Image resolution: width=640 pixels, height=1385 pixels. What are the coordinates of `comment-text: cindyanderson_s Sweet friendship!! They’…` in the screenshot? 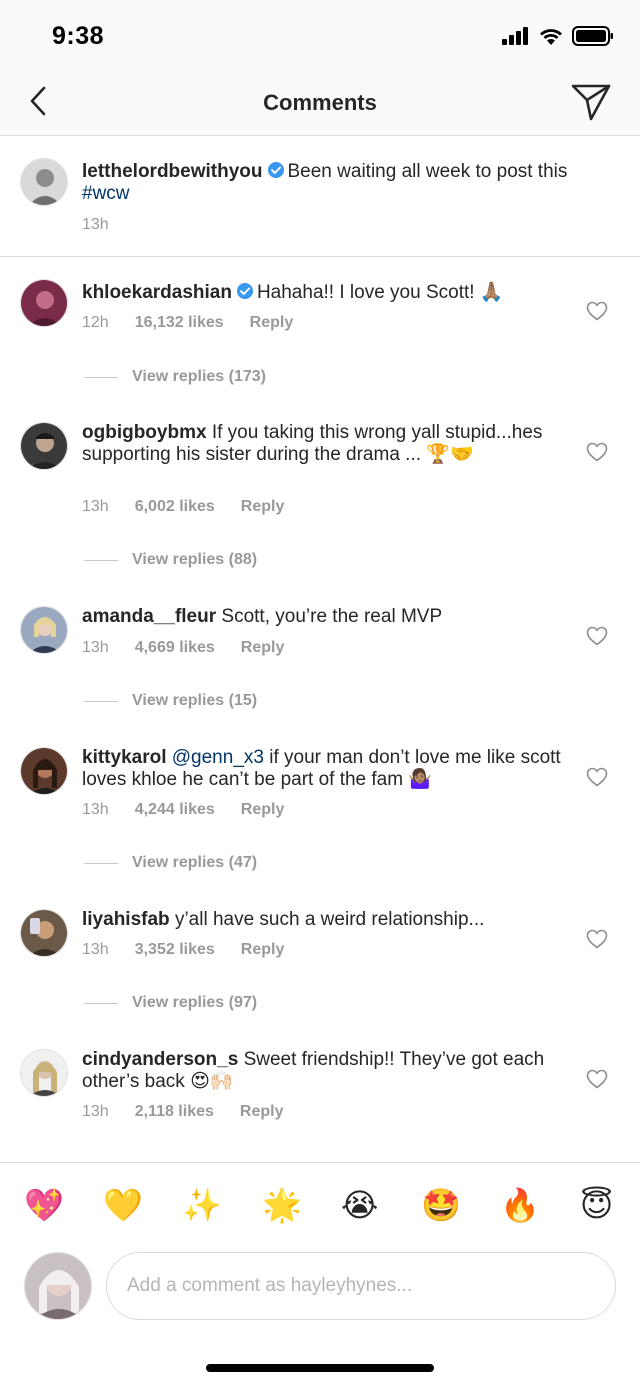 It's located at (326, 1071).